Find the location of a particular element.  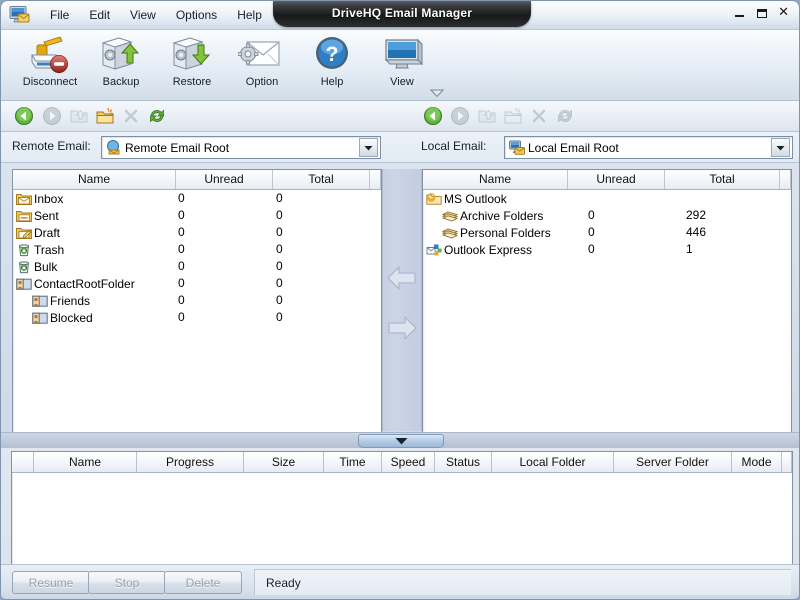

backup-button: Backup is located at coordinates (121, 65).